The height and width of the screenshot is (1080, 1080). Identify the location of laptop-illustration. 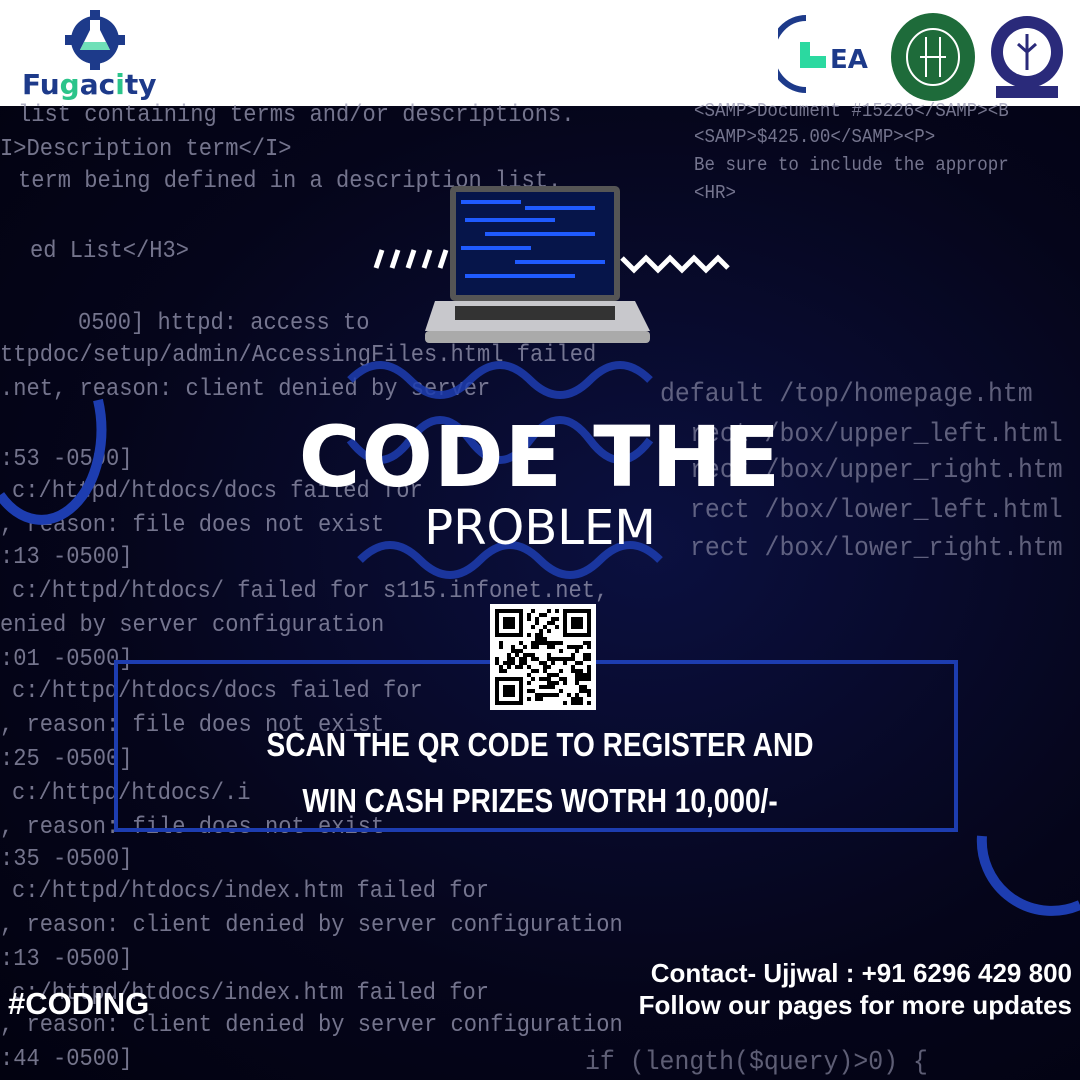
(537, 264).